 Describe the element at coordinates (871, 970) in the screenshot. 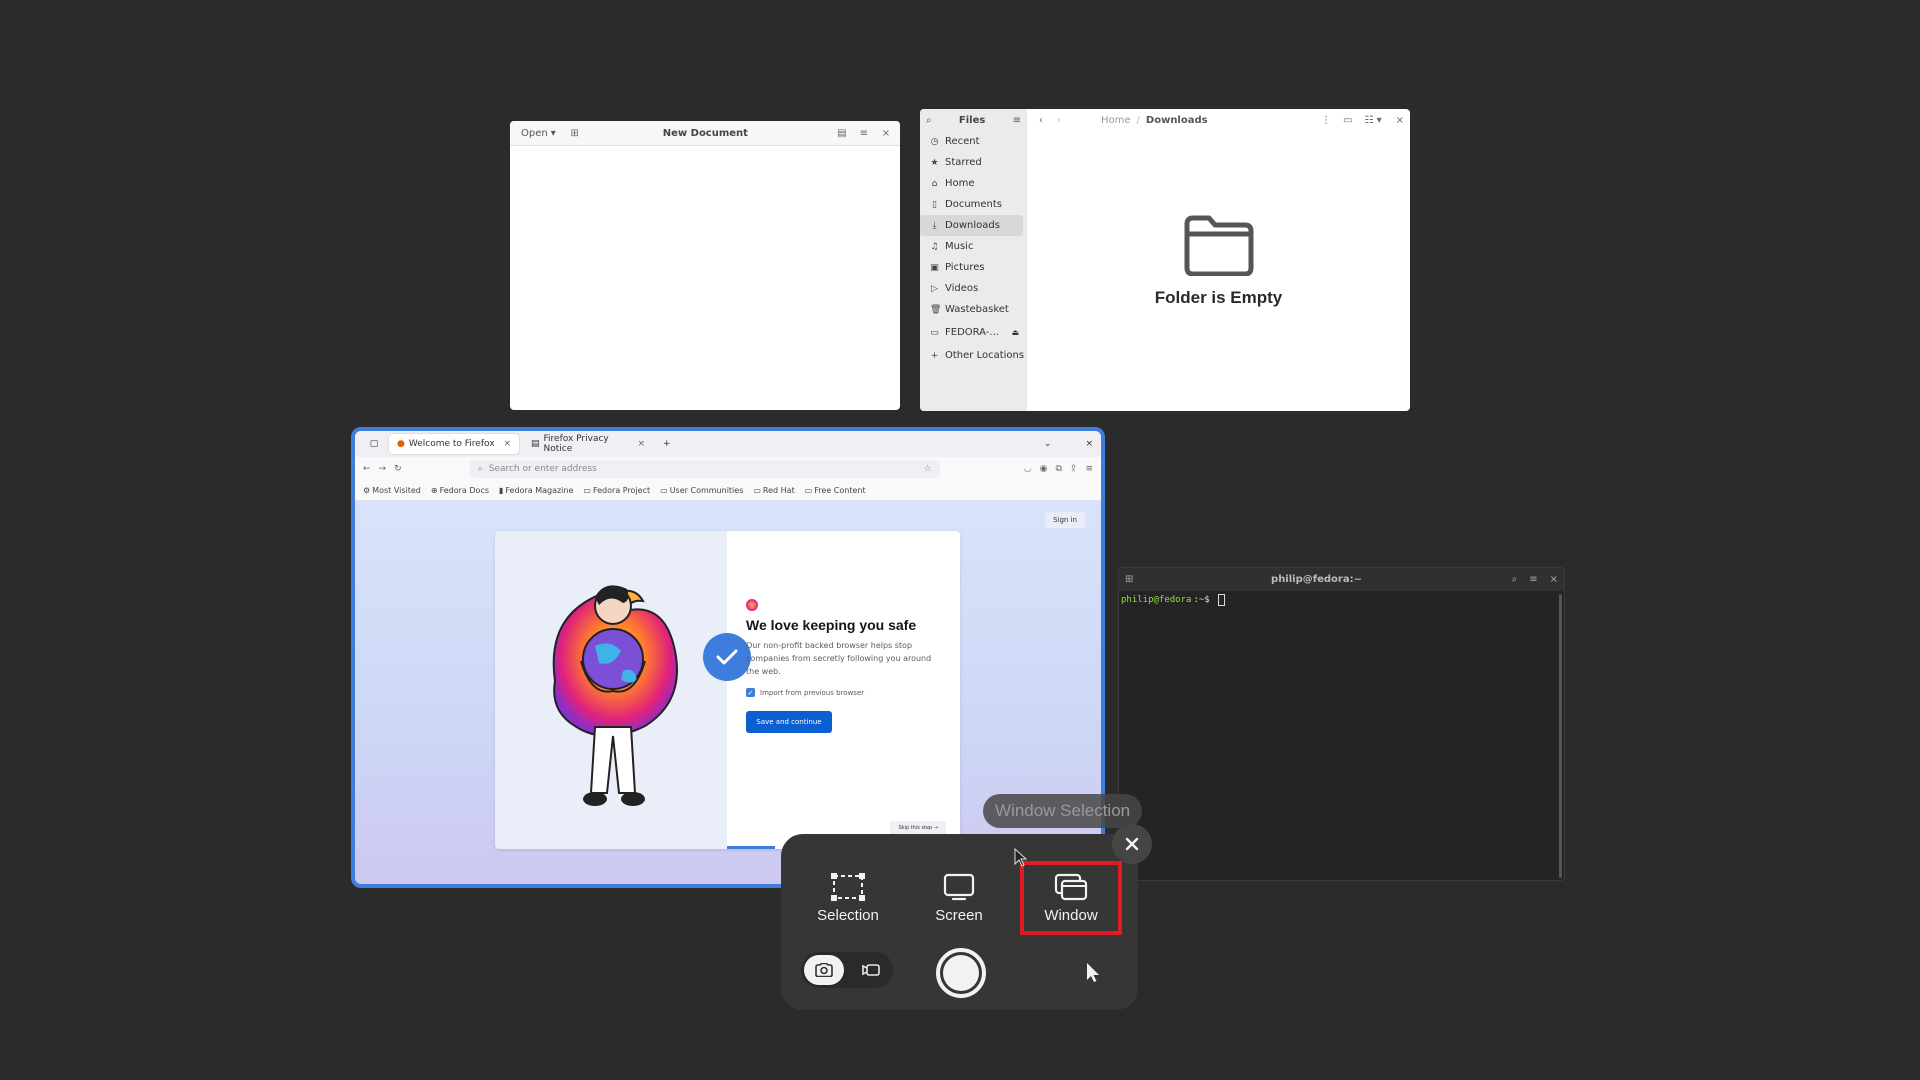

I see `video-toggle` at that location.